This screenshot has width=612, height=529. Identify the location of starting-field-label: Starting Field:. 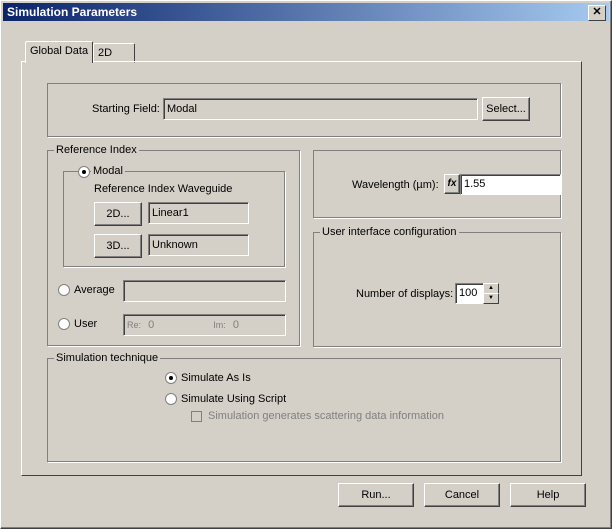
(126, 109).